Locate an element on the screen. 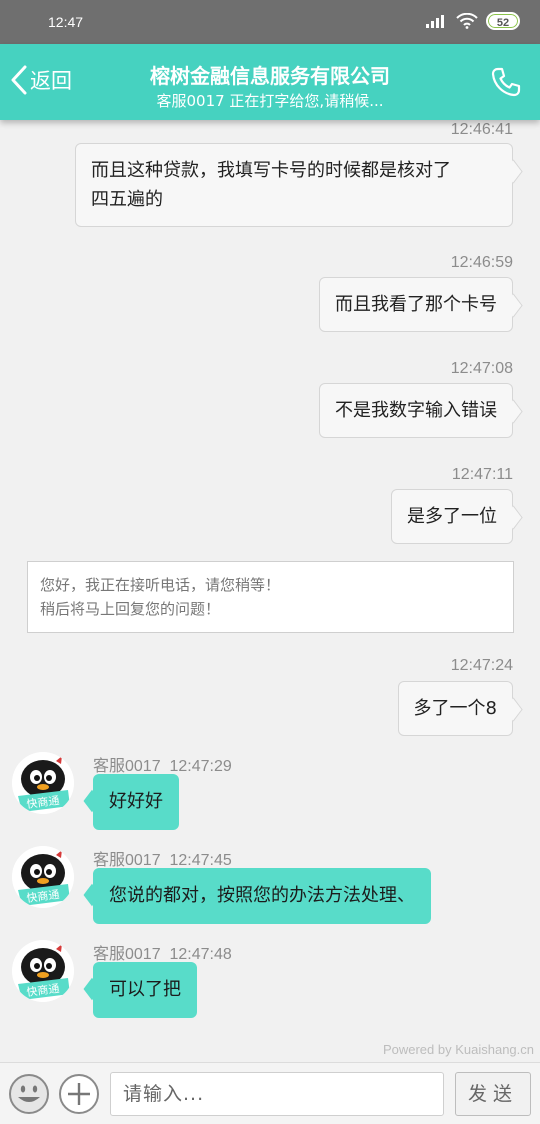 This screenshot has height=1124, width=540. message-text: 多了一个8 is located at coordinates (455, 708).